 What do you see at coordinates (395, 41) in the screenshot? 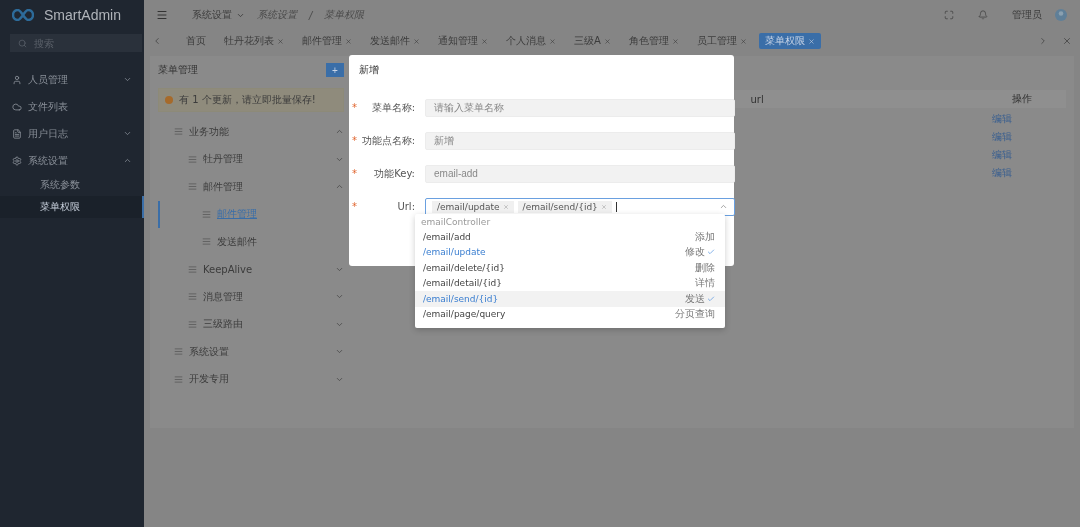
I see `tab: 发送邮件` at bounding box center [395, 41].